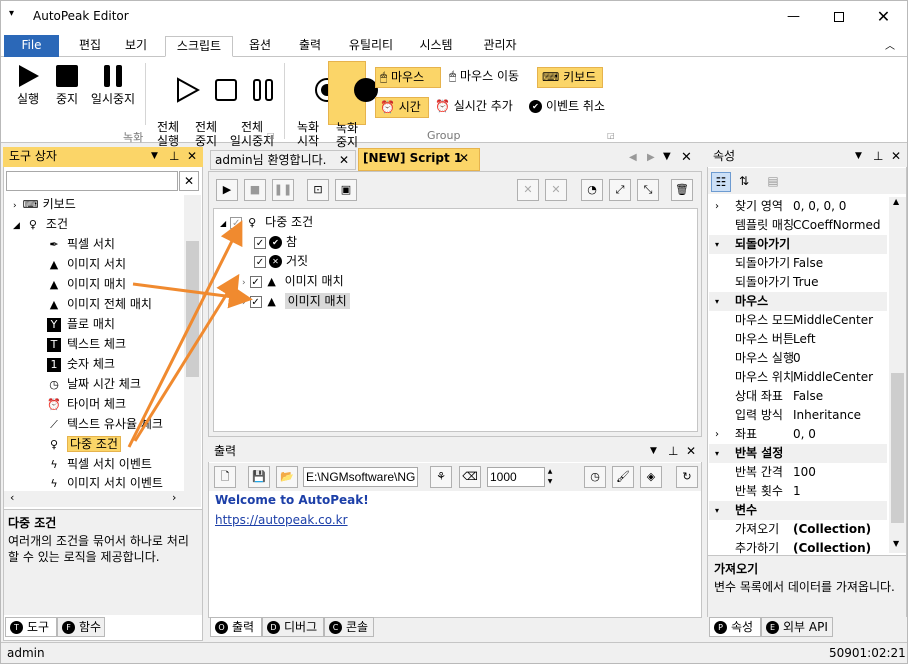  What do you see at coordinates (199, 46) in the screenshot?
I see `menu-script: 스크립트` at bounding box center [199, 46].